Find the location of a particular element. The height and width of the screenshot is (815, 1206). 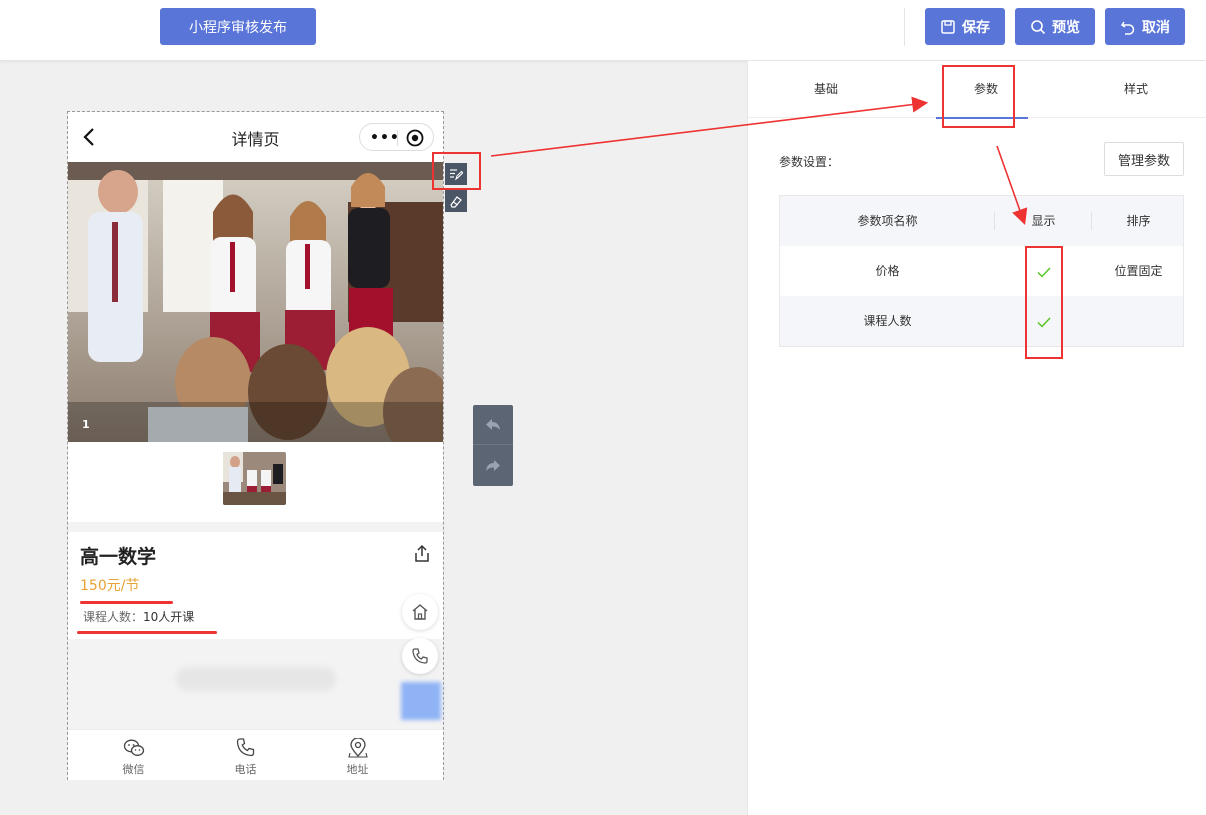

table-header: 参数项名称 显示 排序 is located at coordinates (981, 221).